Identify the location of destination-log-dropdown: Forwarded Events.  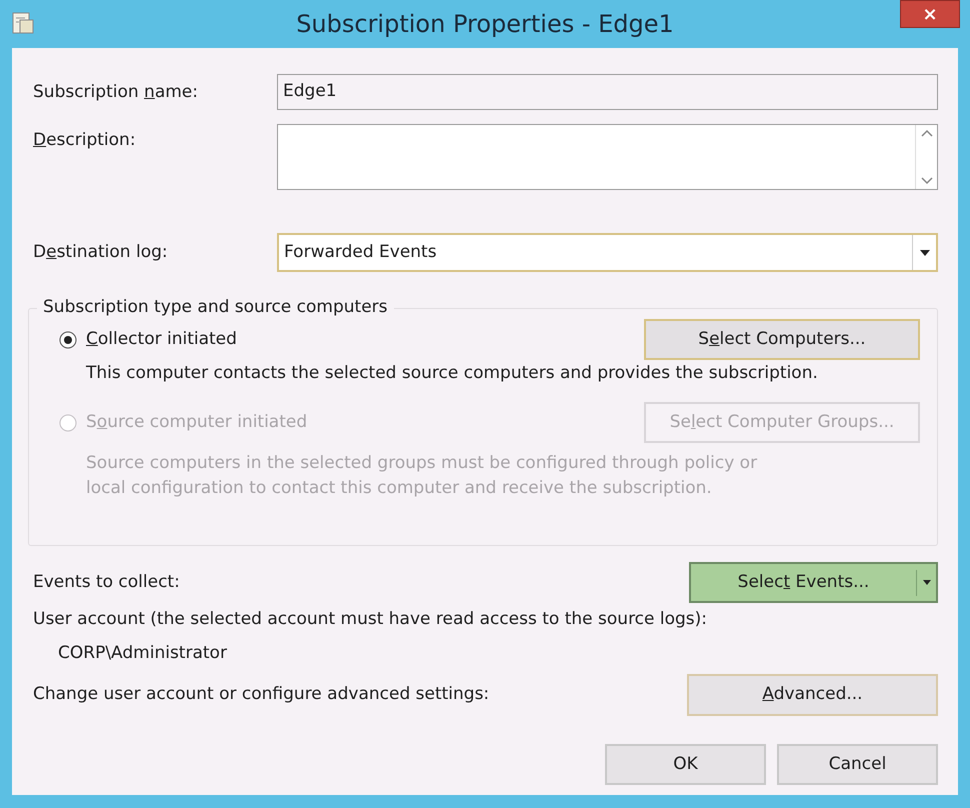
(607, 252).